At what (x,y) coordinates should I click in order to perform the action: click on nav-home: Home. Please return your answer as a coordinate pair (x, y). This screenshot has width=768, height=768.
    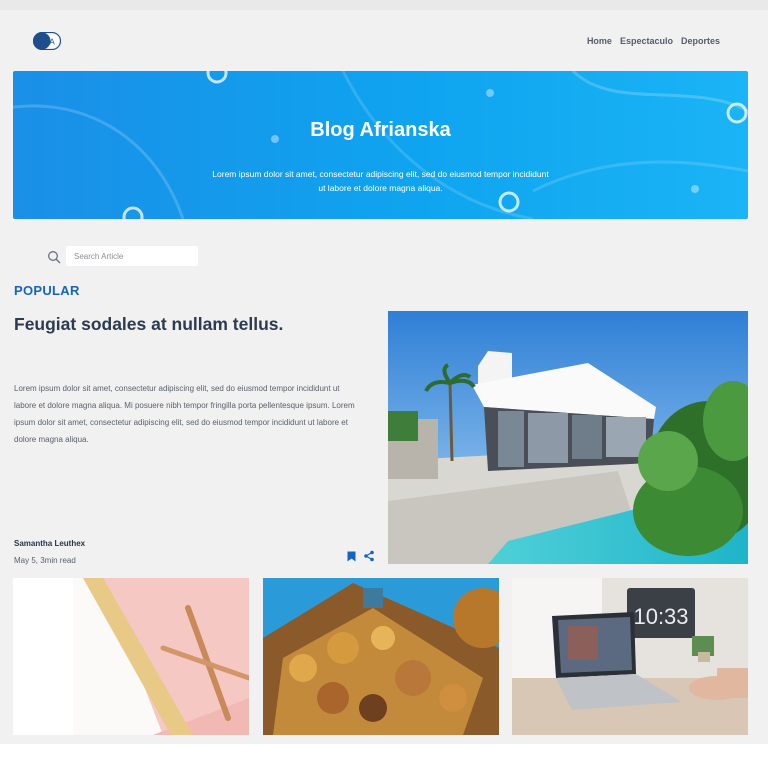
    Looking at the image, I should click on (599, 41).